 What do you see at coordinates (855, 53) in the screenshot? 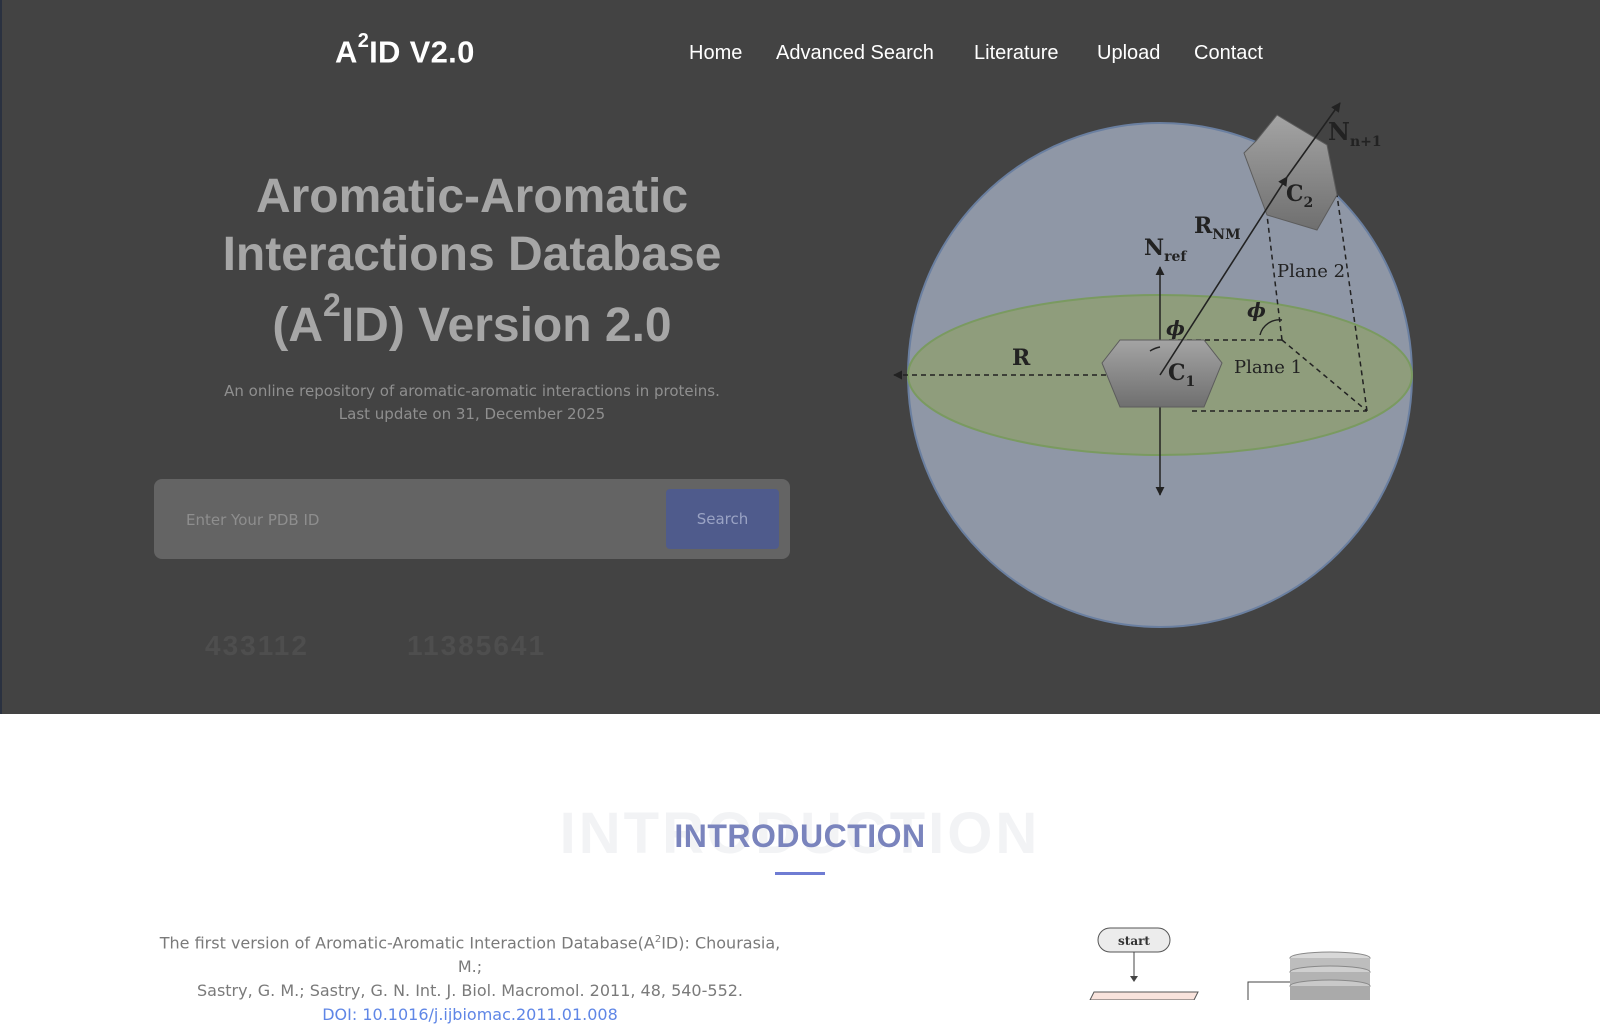
I see `nav-advanced-search: Advanced Search` at bounding box center [855, 53].